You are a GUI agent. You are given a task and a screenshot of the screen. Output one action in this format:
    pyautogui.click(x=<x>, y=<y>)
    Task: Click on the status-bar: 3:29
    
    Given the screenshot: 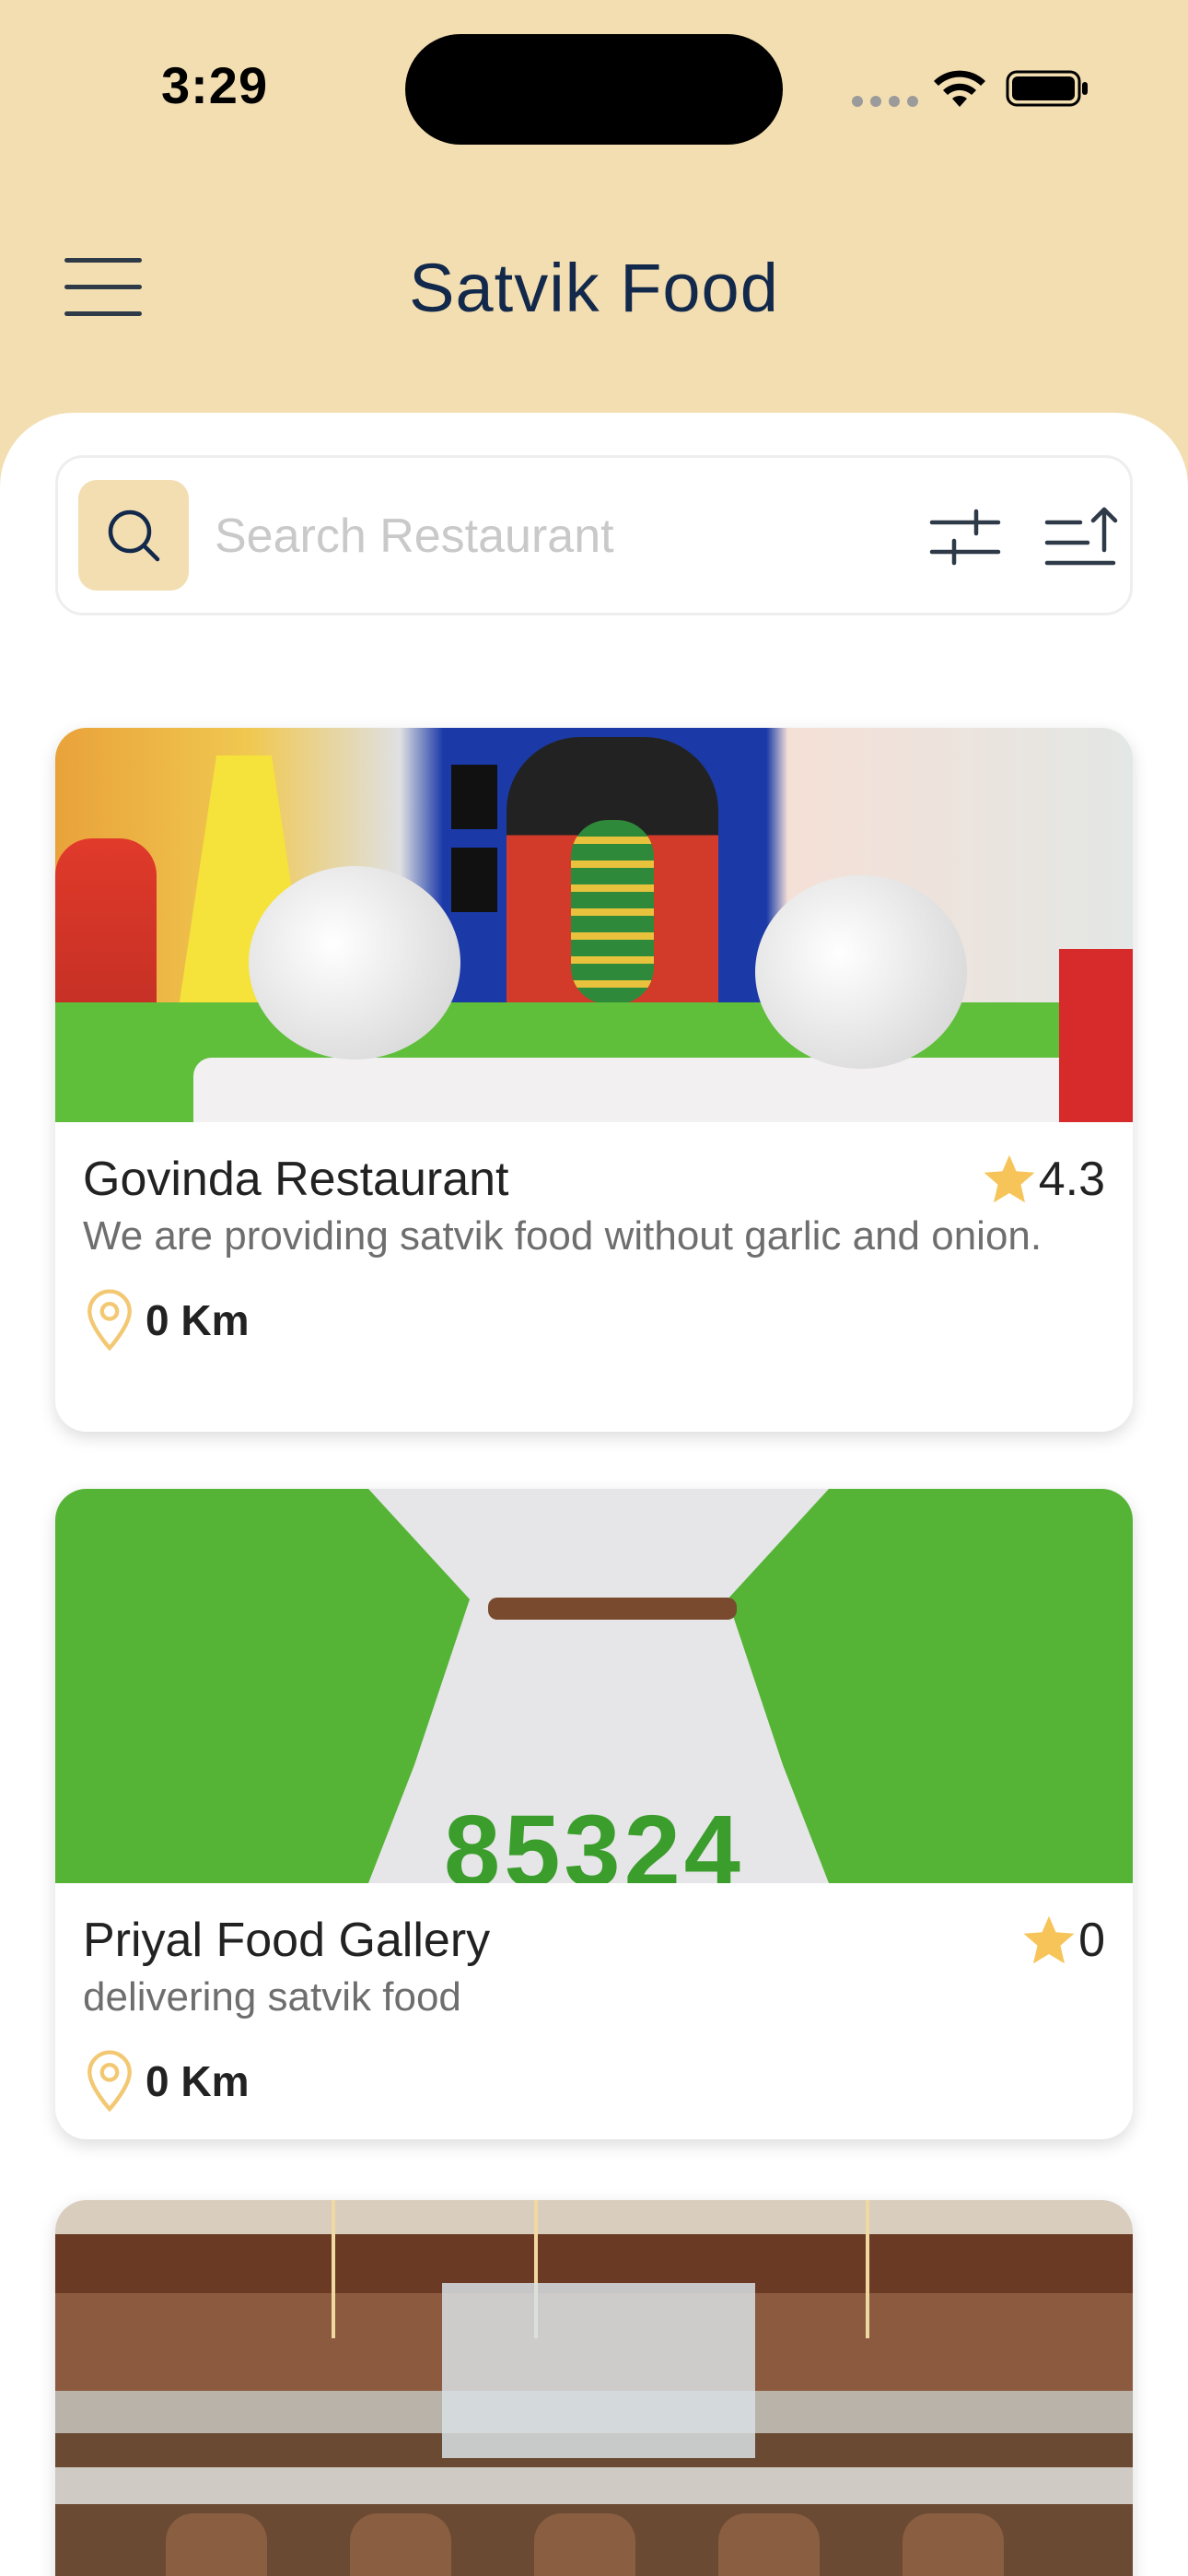 What is the action you would take?
    pyautogui.click(x=594, y=87)
    